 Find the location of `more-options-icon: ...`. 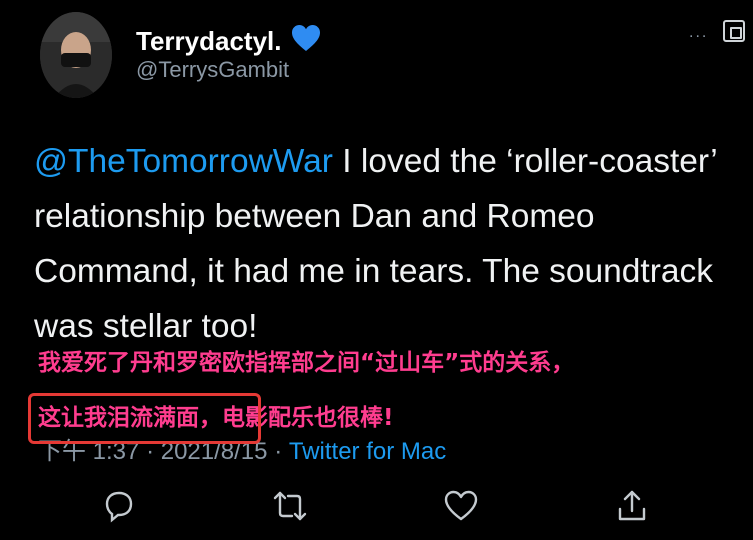

more-options-icon: ... is located at coordinates (698, 33).